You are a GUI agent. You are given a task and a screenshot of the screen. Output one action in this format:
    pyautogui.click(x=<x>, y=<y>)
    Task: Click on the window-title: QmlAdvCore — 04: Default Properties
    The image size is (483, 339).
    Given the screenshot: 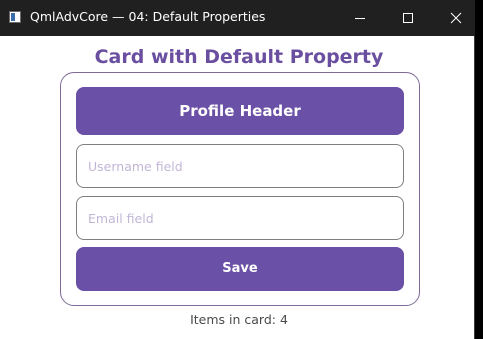 What is the action you would take?
    pyautogui.click(x=148, y=16)
    